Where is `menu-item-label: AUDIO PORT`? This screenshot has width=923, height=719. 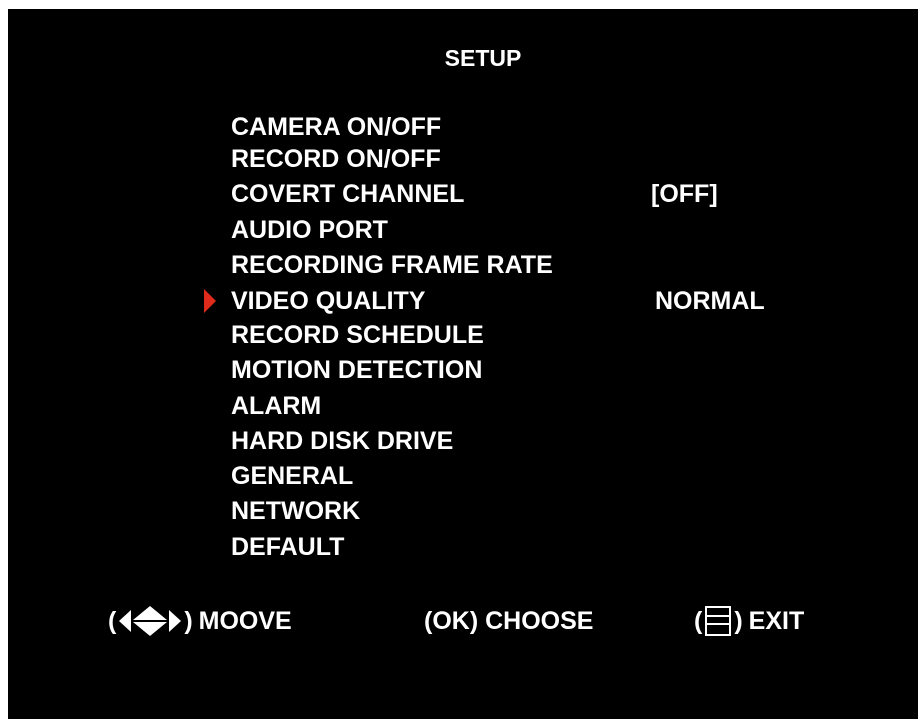 menu-item-label: AUDIO PORT is located at coordinates (309, 230).